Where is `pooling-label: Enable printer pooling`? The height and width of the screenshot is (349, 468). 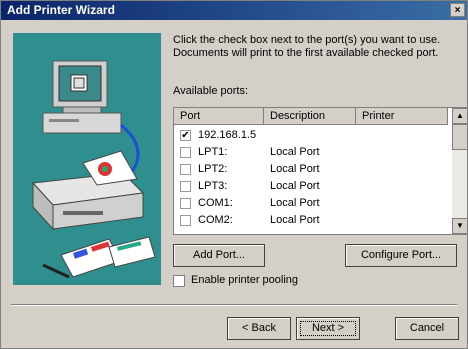
pooling-label: Enable printer pooling is located at coordinates (244, 280).